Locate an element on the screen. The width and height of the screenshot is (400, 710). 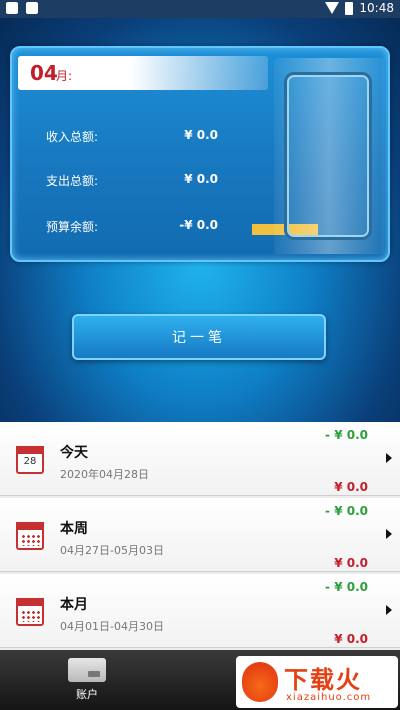
tab-account: 账户 is located at coordinates (87, 684).